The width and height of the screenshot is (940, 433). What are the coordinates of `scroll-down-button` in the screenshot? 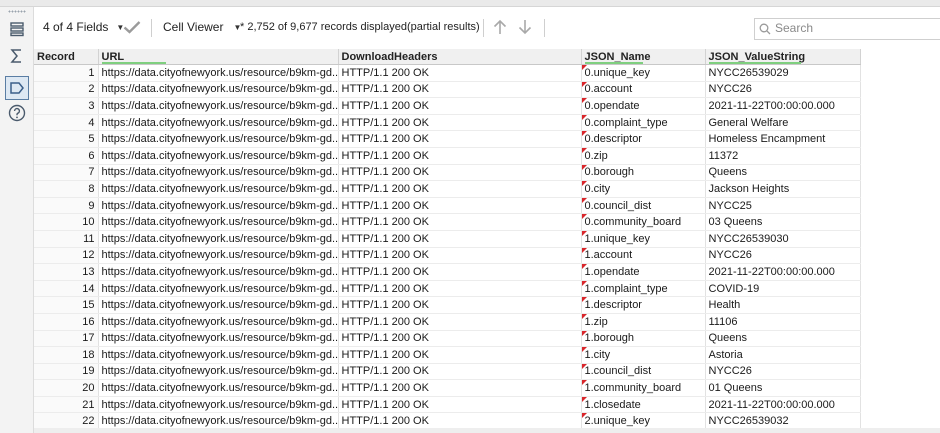 It's located at (525, 27).